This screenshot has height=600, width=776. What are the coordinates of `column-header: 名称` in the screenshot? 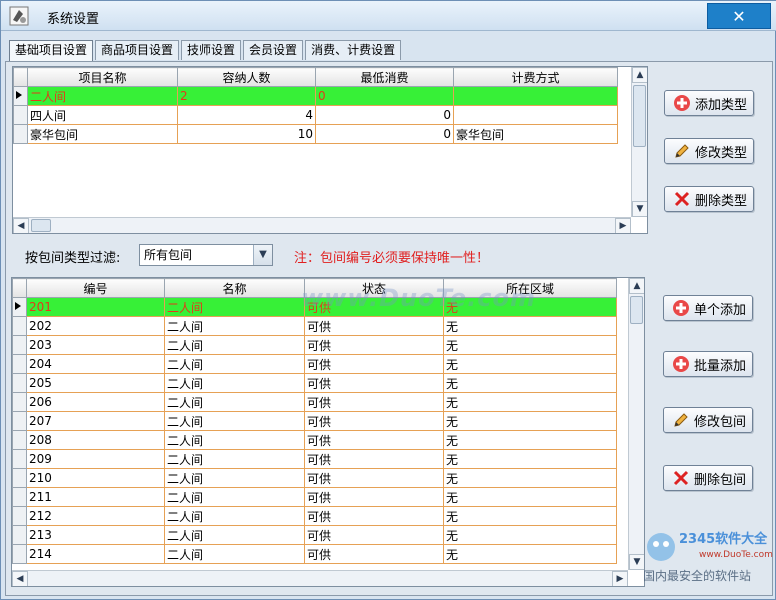 It's located at (234, 288).